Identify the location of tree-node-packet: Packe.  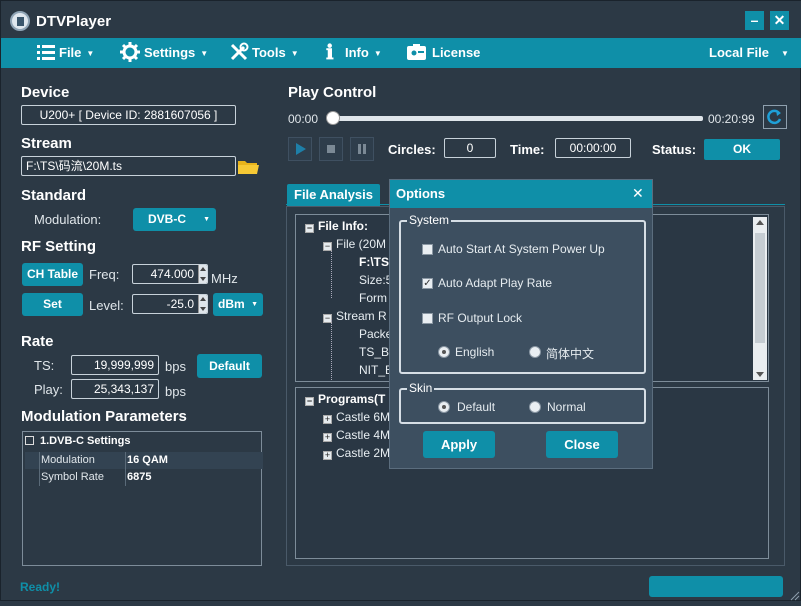
(375, 334).